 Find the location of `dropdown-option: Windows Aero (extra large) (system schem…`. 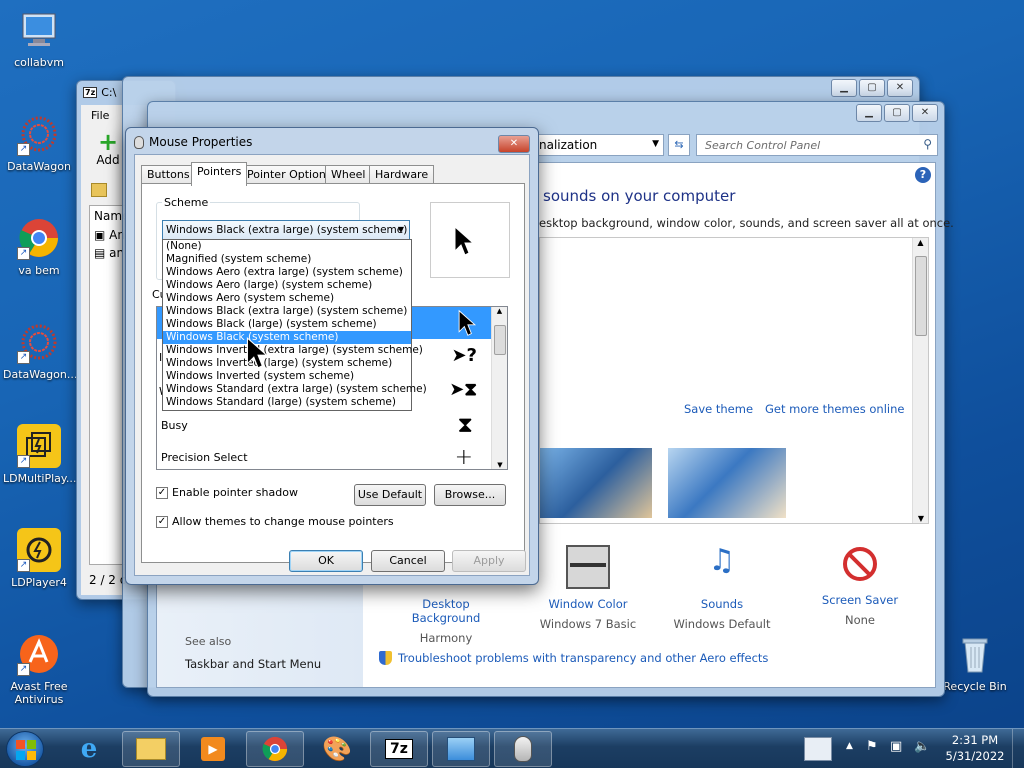

dropdown-option: Windows Aero (extra large) (system schem… is located at coordinates (287, 272).